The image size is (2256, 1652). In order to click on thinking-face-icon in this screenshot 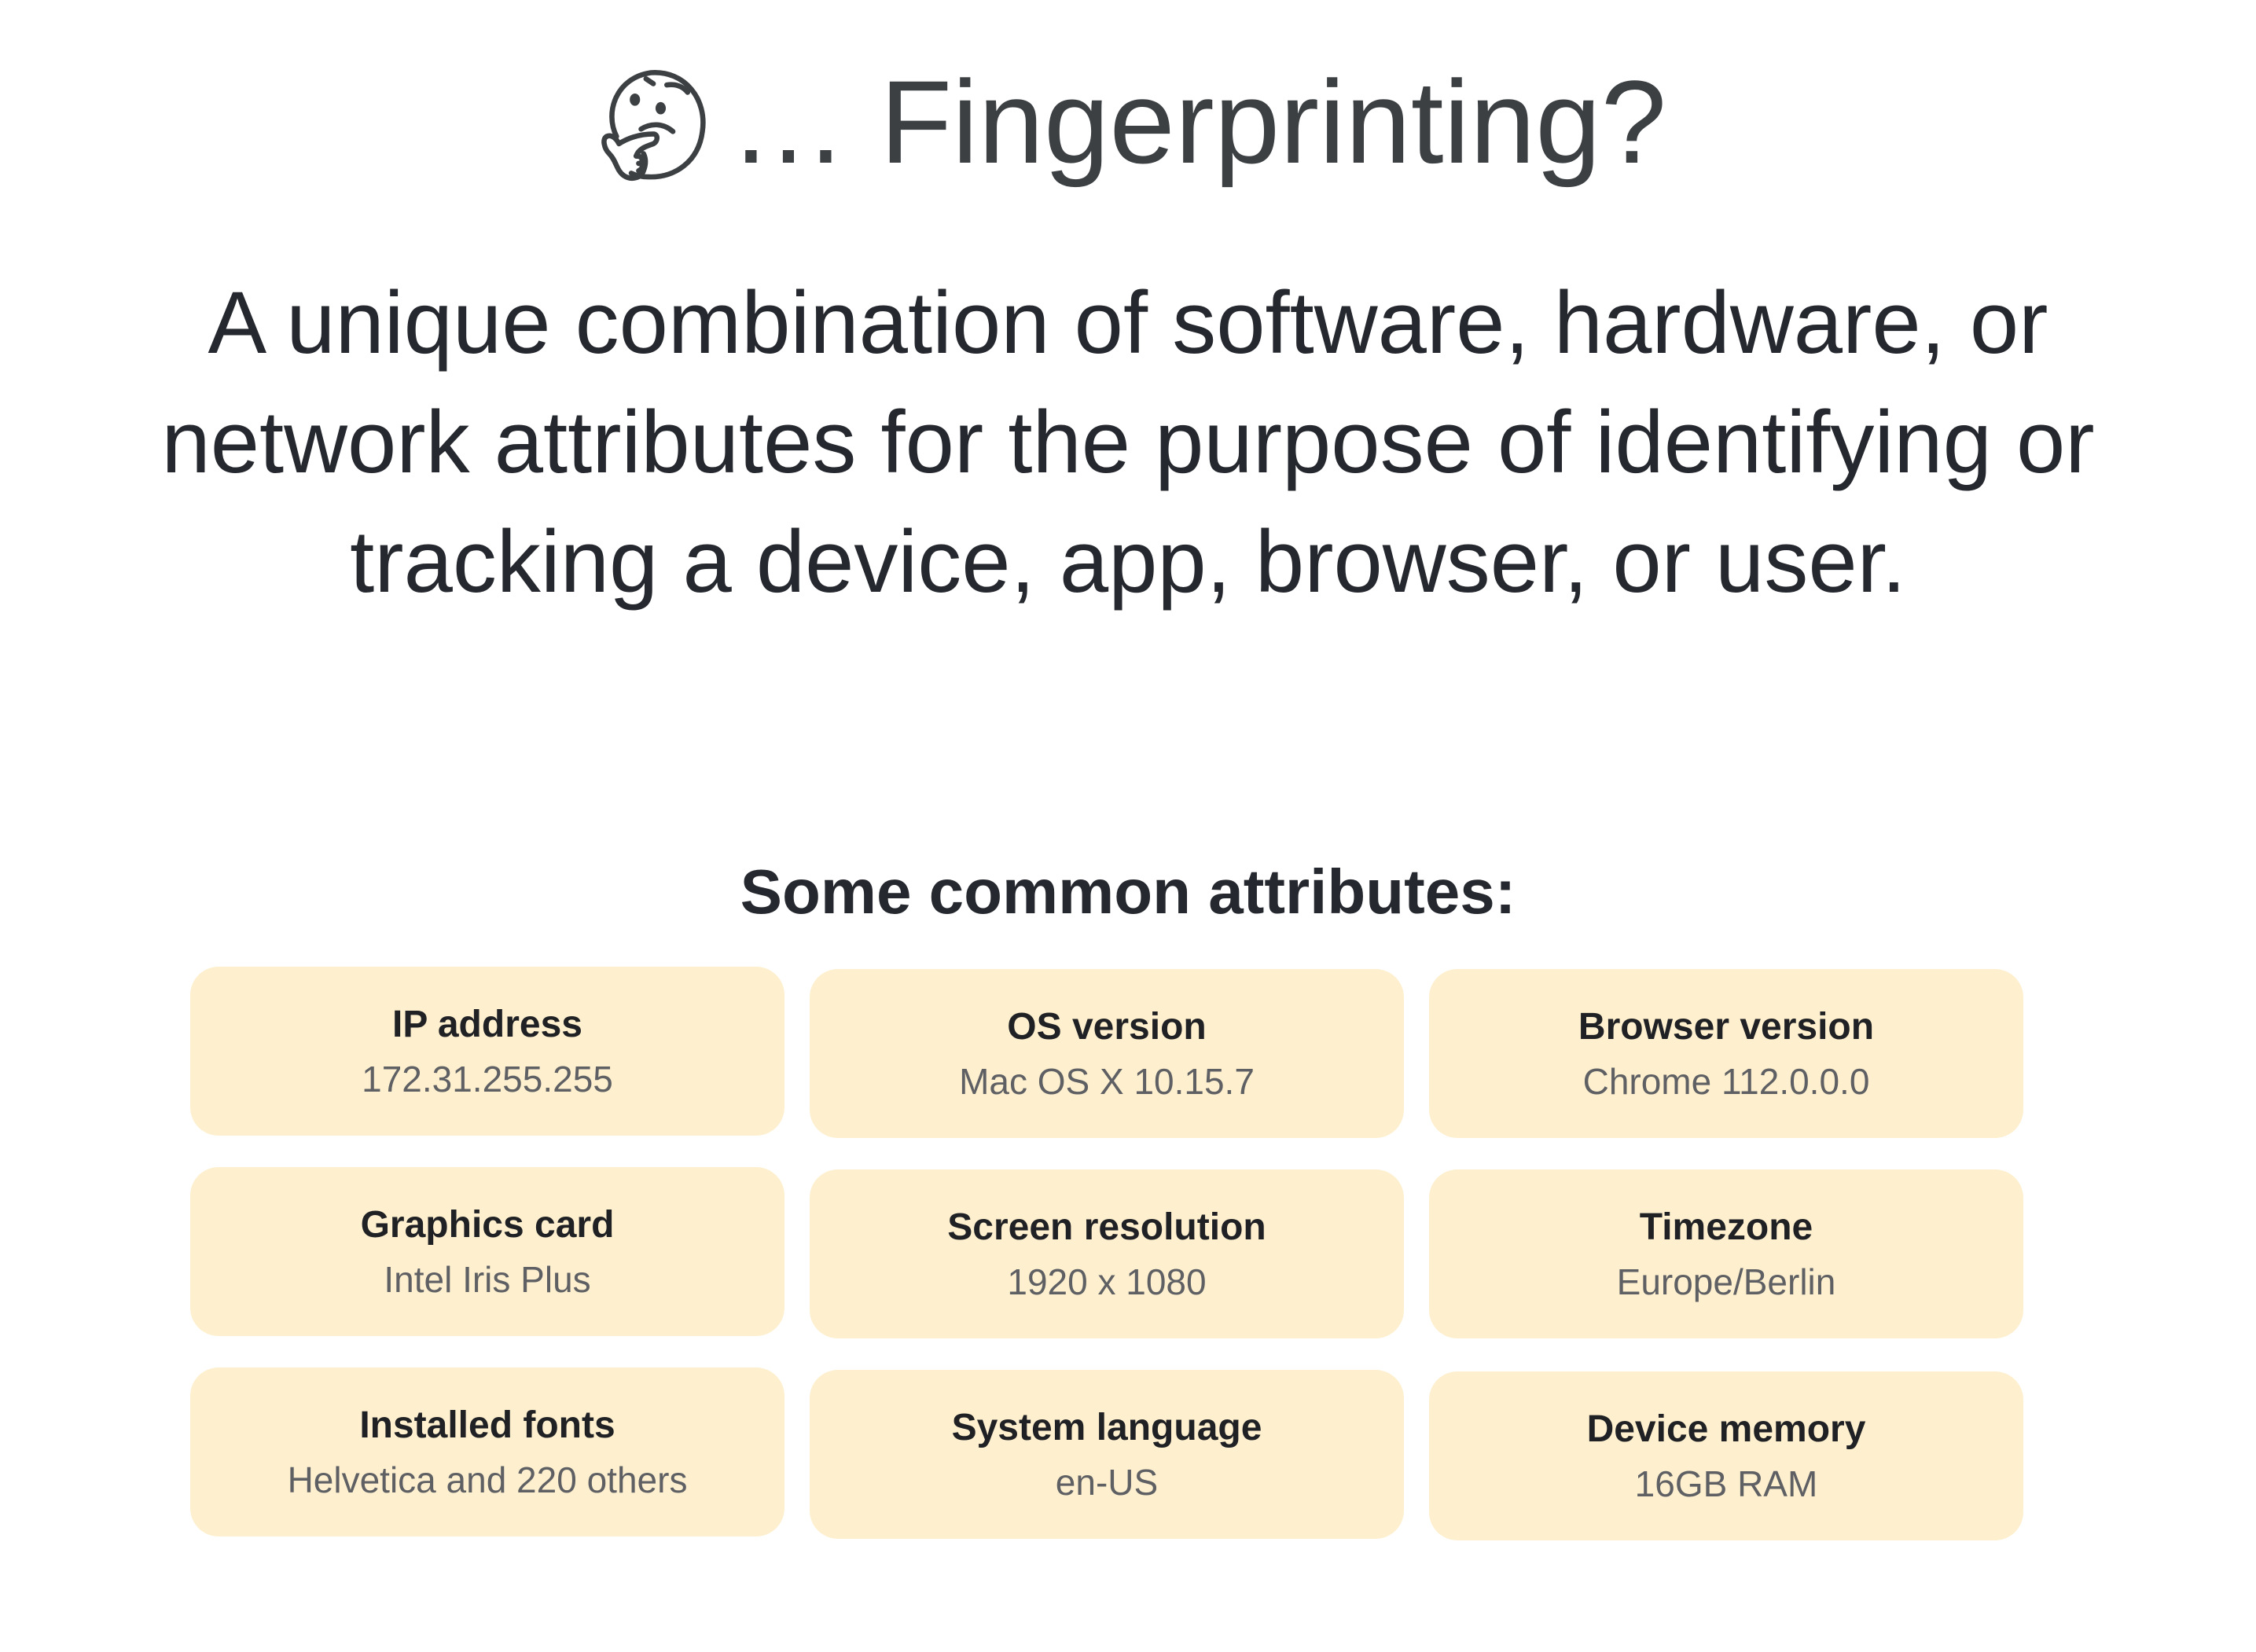, I will do `click(653, 126)`.